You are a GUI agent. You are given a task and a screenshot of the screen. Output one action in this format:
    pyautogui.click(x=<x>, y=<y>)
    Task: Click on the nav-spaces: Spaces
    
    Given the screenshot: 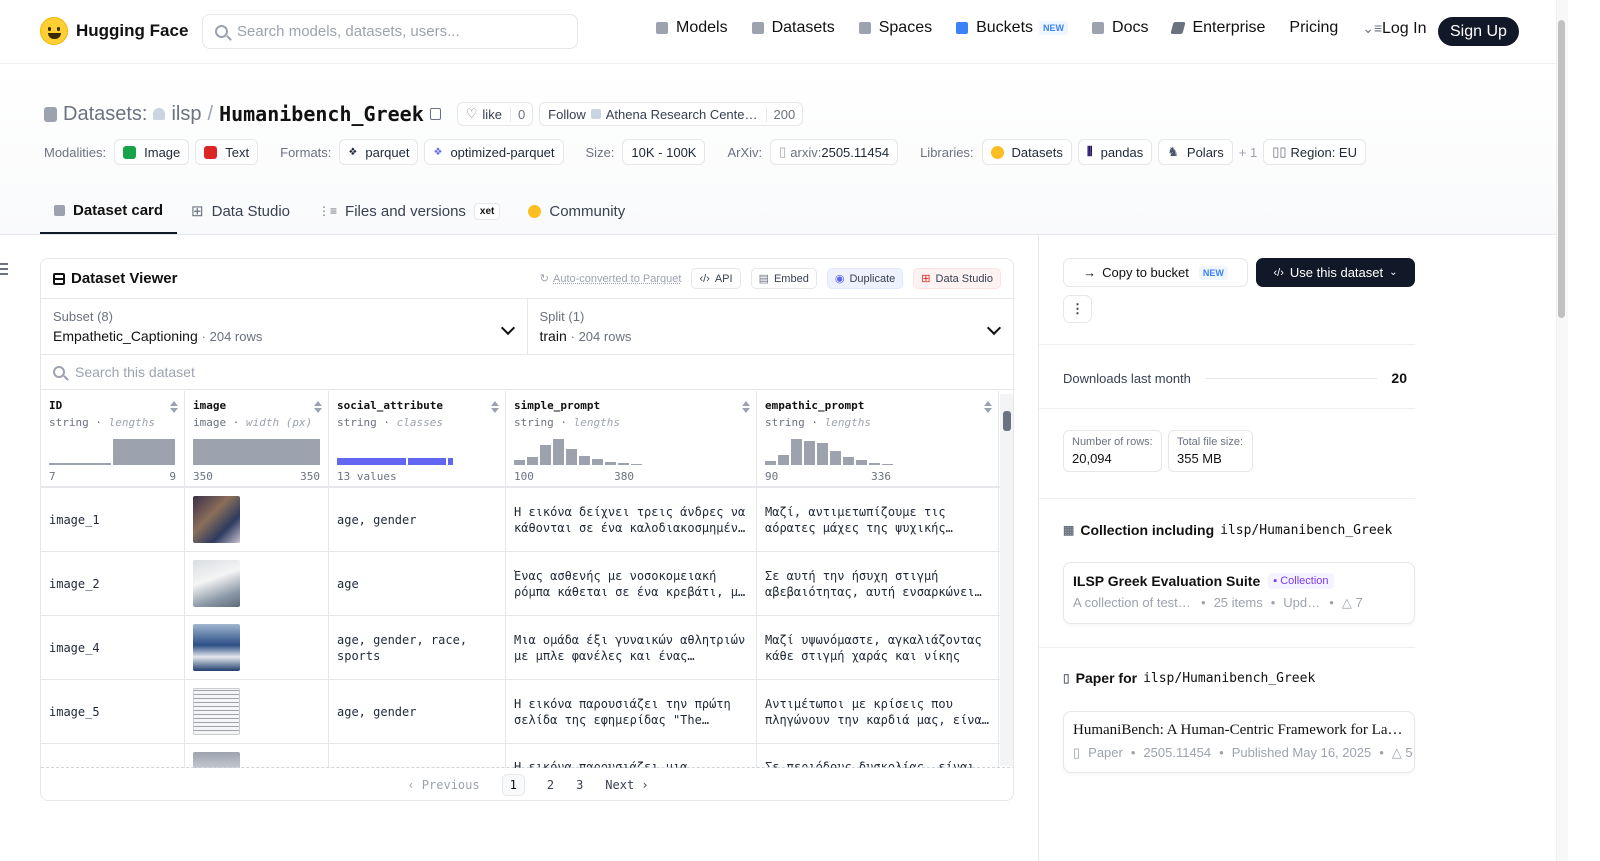 What is the action you would take?
    pyautogui.click(x=895, y=28)
    